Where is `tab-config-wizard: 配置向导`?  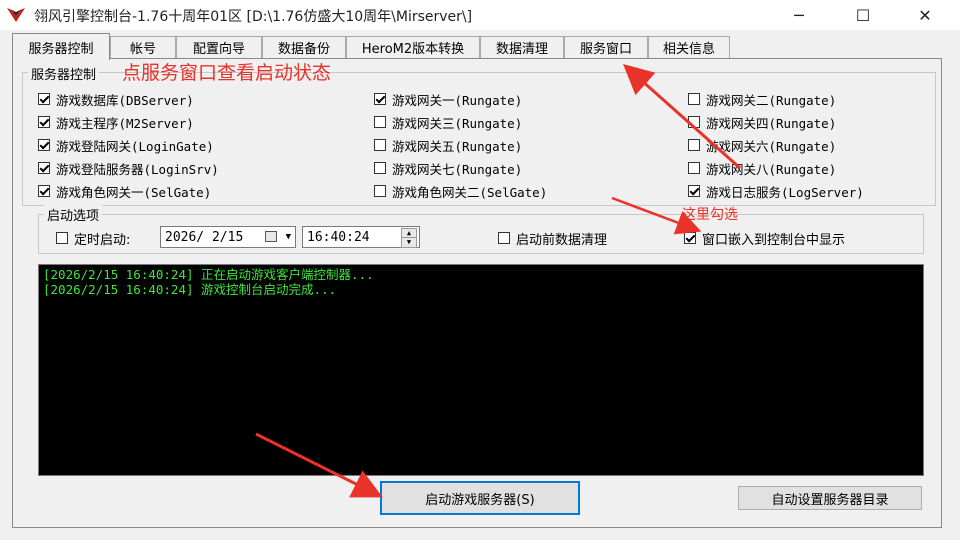 tab-config-wizard: 配置向导 is located at coordinates (219, 47).